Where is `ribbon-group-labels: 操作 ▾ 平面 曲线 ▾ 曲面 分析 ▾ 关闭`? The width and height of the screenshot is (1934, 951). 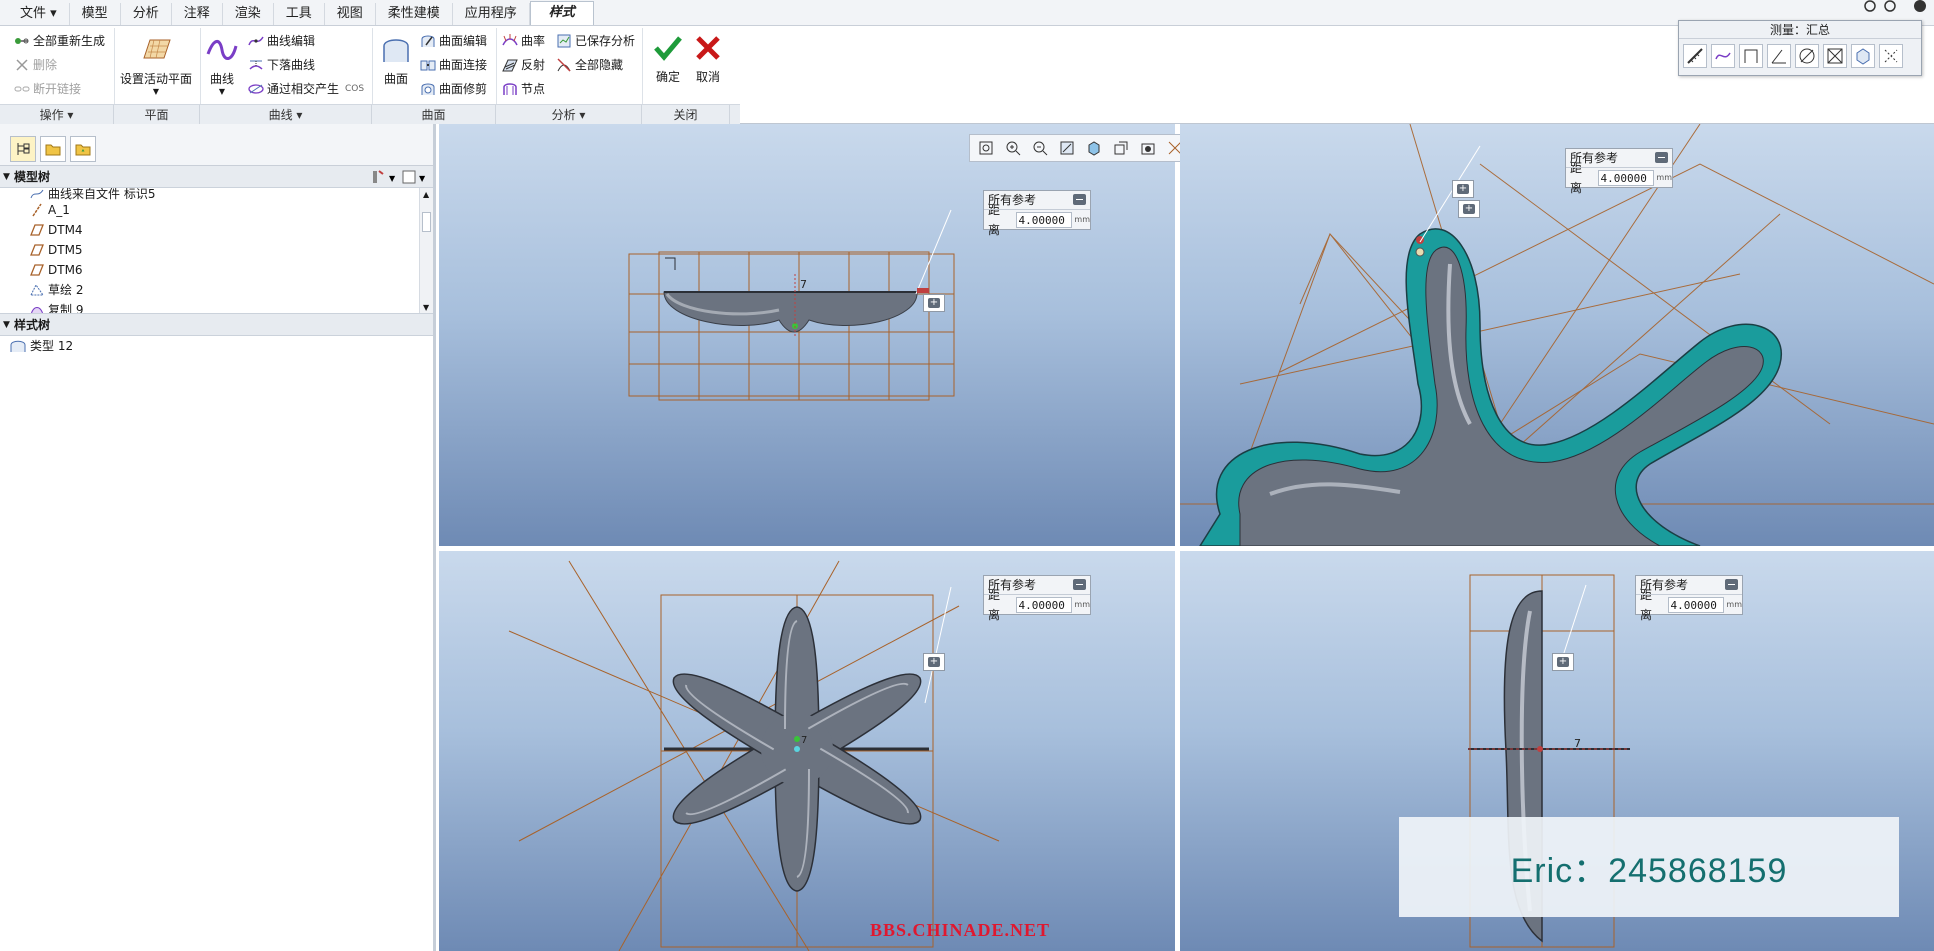 ribbon-group-labels: 操作 ▾ 平面 曲线 ▾ 曲面 分析 ▾ 关闭 is located at coordinates (370, 114).